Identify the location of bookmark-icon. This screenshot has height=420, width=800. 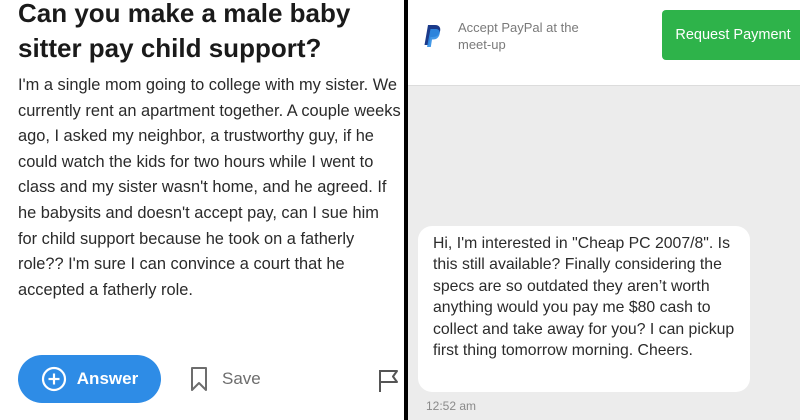
(199, 379).